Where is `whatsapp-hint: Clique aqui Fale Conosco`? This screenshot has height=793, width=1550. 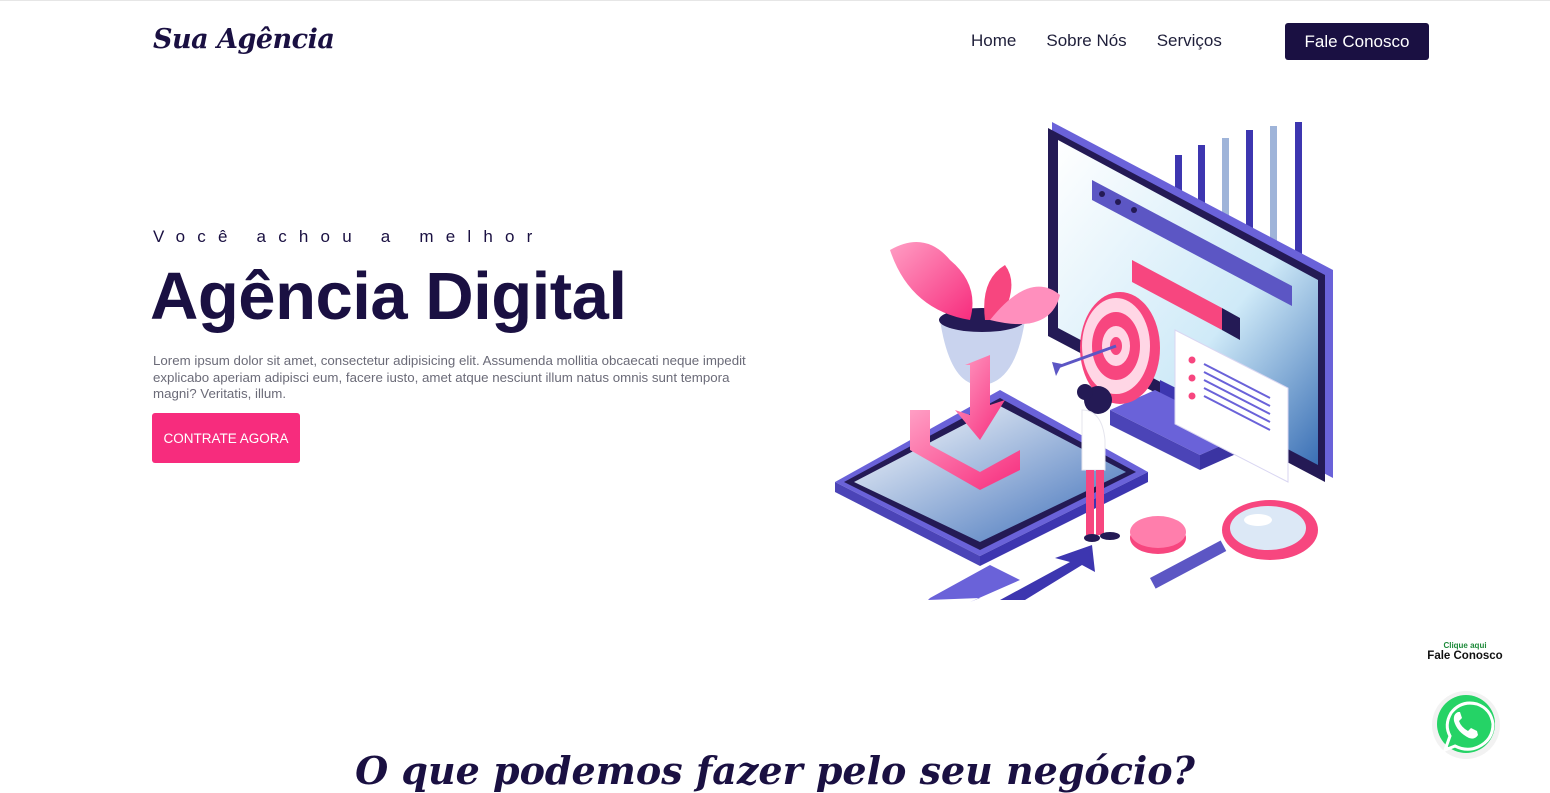
whatsapp-hint: Clique aqui Fale Conosco is located at coordinates (1465, 652).